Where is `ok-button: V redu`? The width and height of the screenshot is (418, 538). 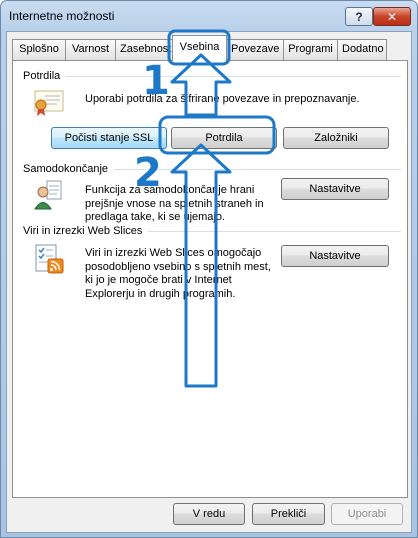 ok-button: V redu is located at coordinates (209, 514).